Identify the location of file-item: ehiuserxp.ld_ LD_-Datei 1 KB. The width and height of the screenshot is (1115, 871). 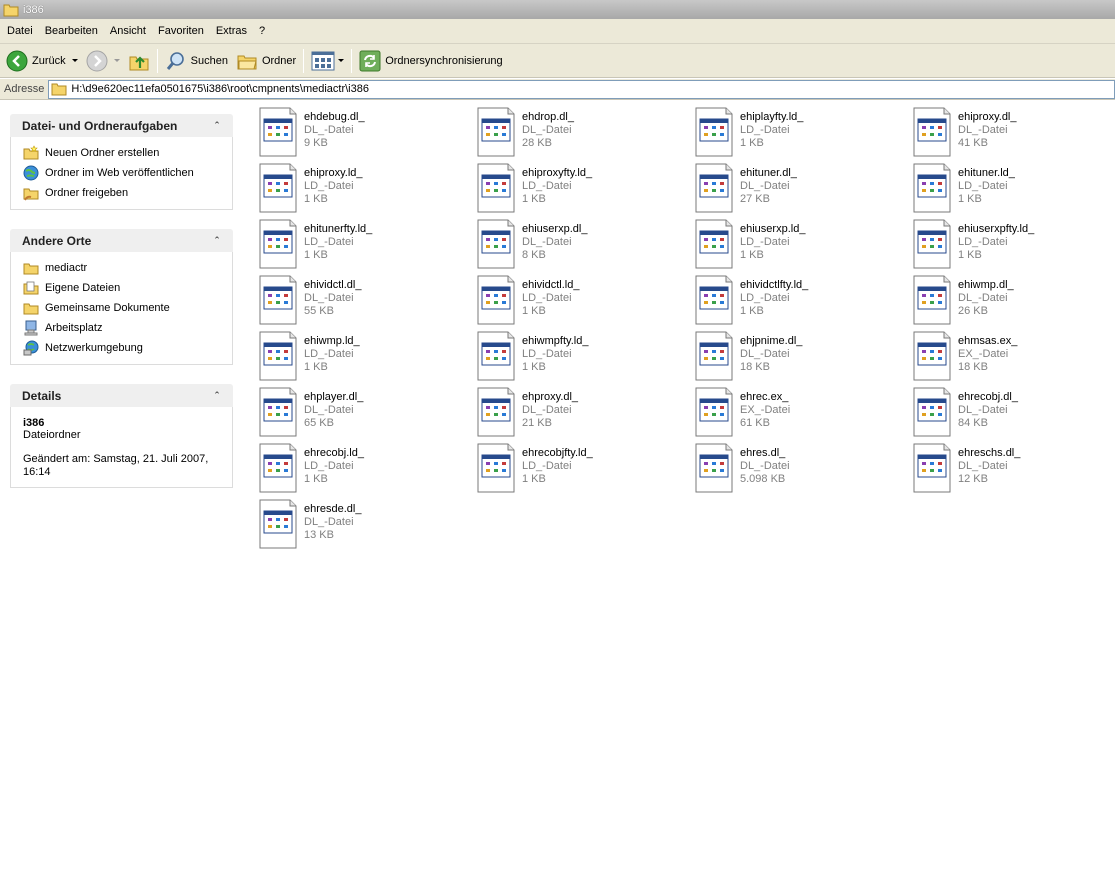
(797, 244).